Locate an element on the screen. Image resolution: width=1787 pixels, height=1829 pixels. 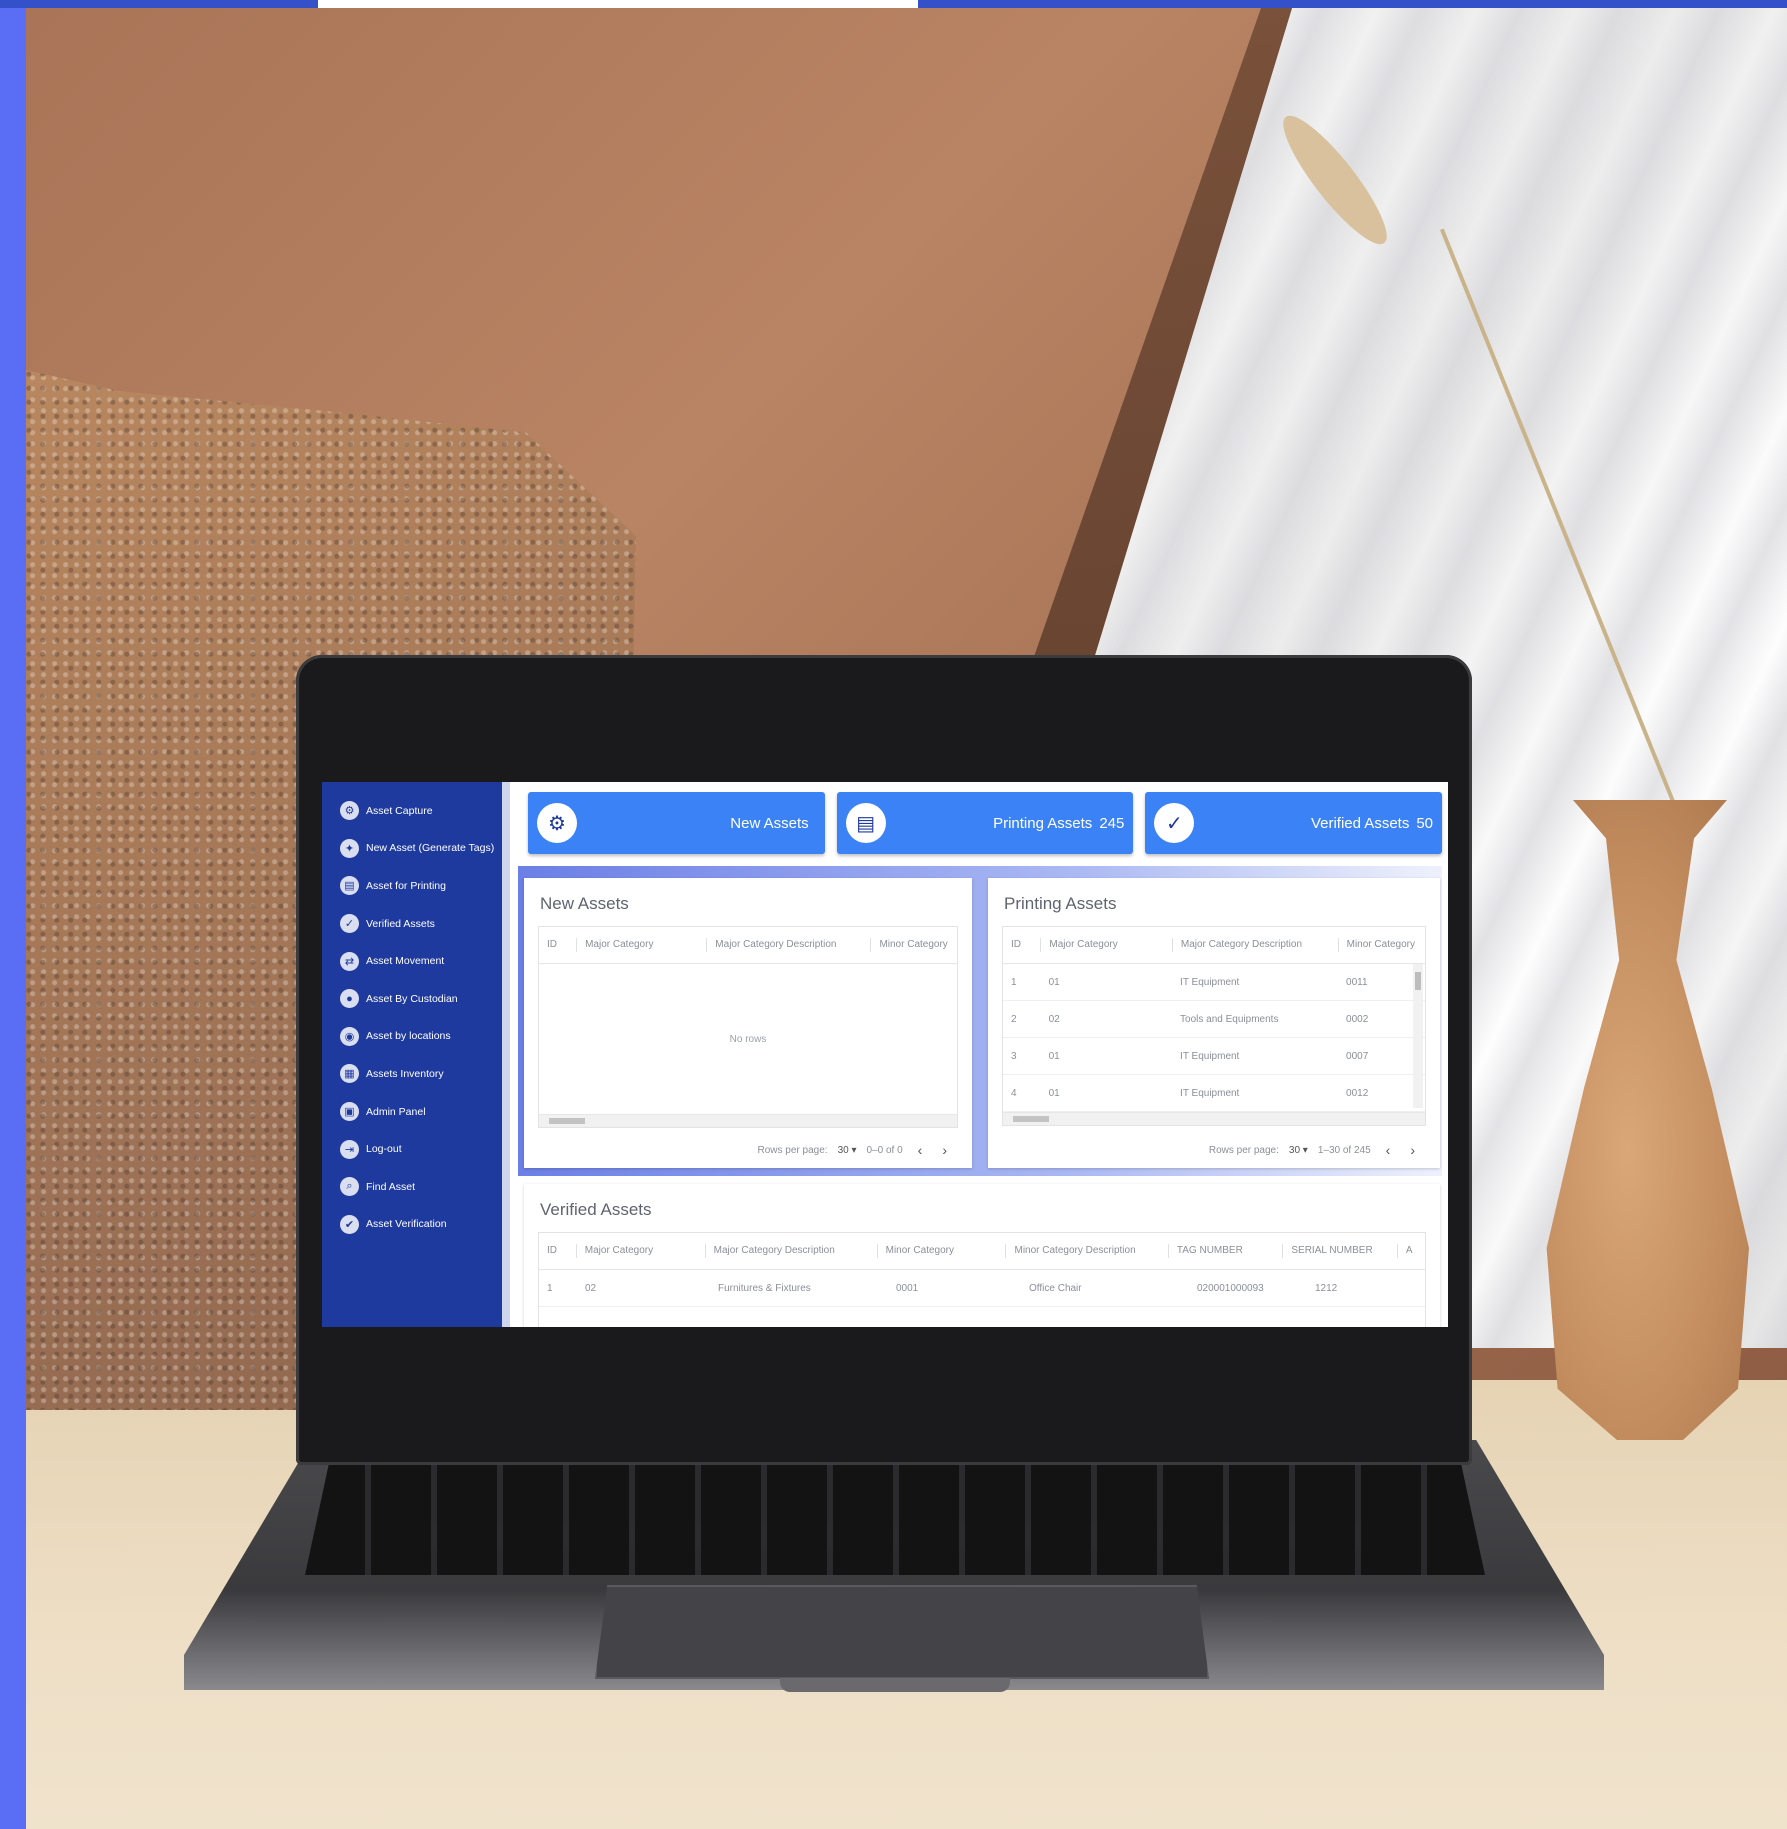
table-cell: 0011 is located at coordinates (1357, 982).